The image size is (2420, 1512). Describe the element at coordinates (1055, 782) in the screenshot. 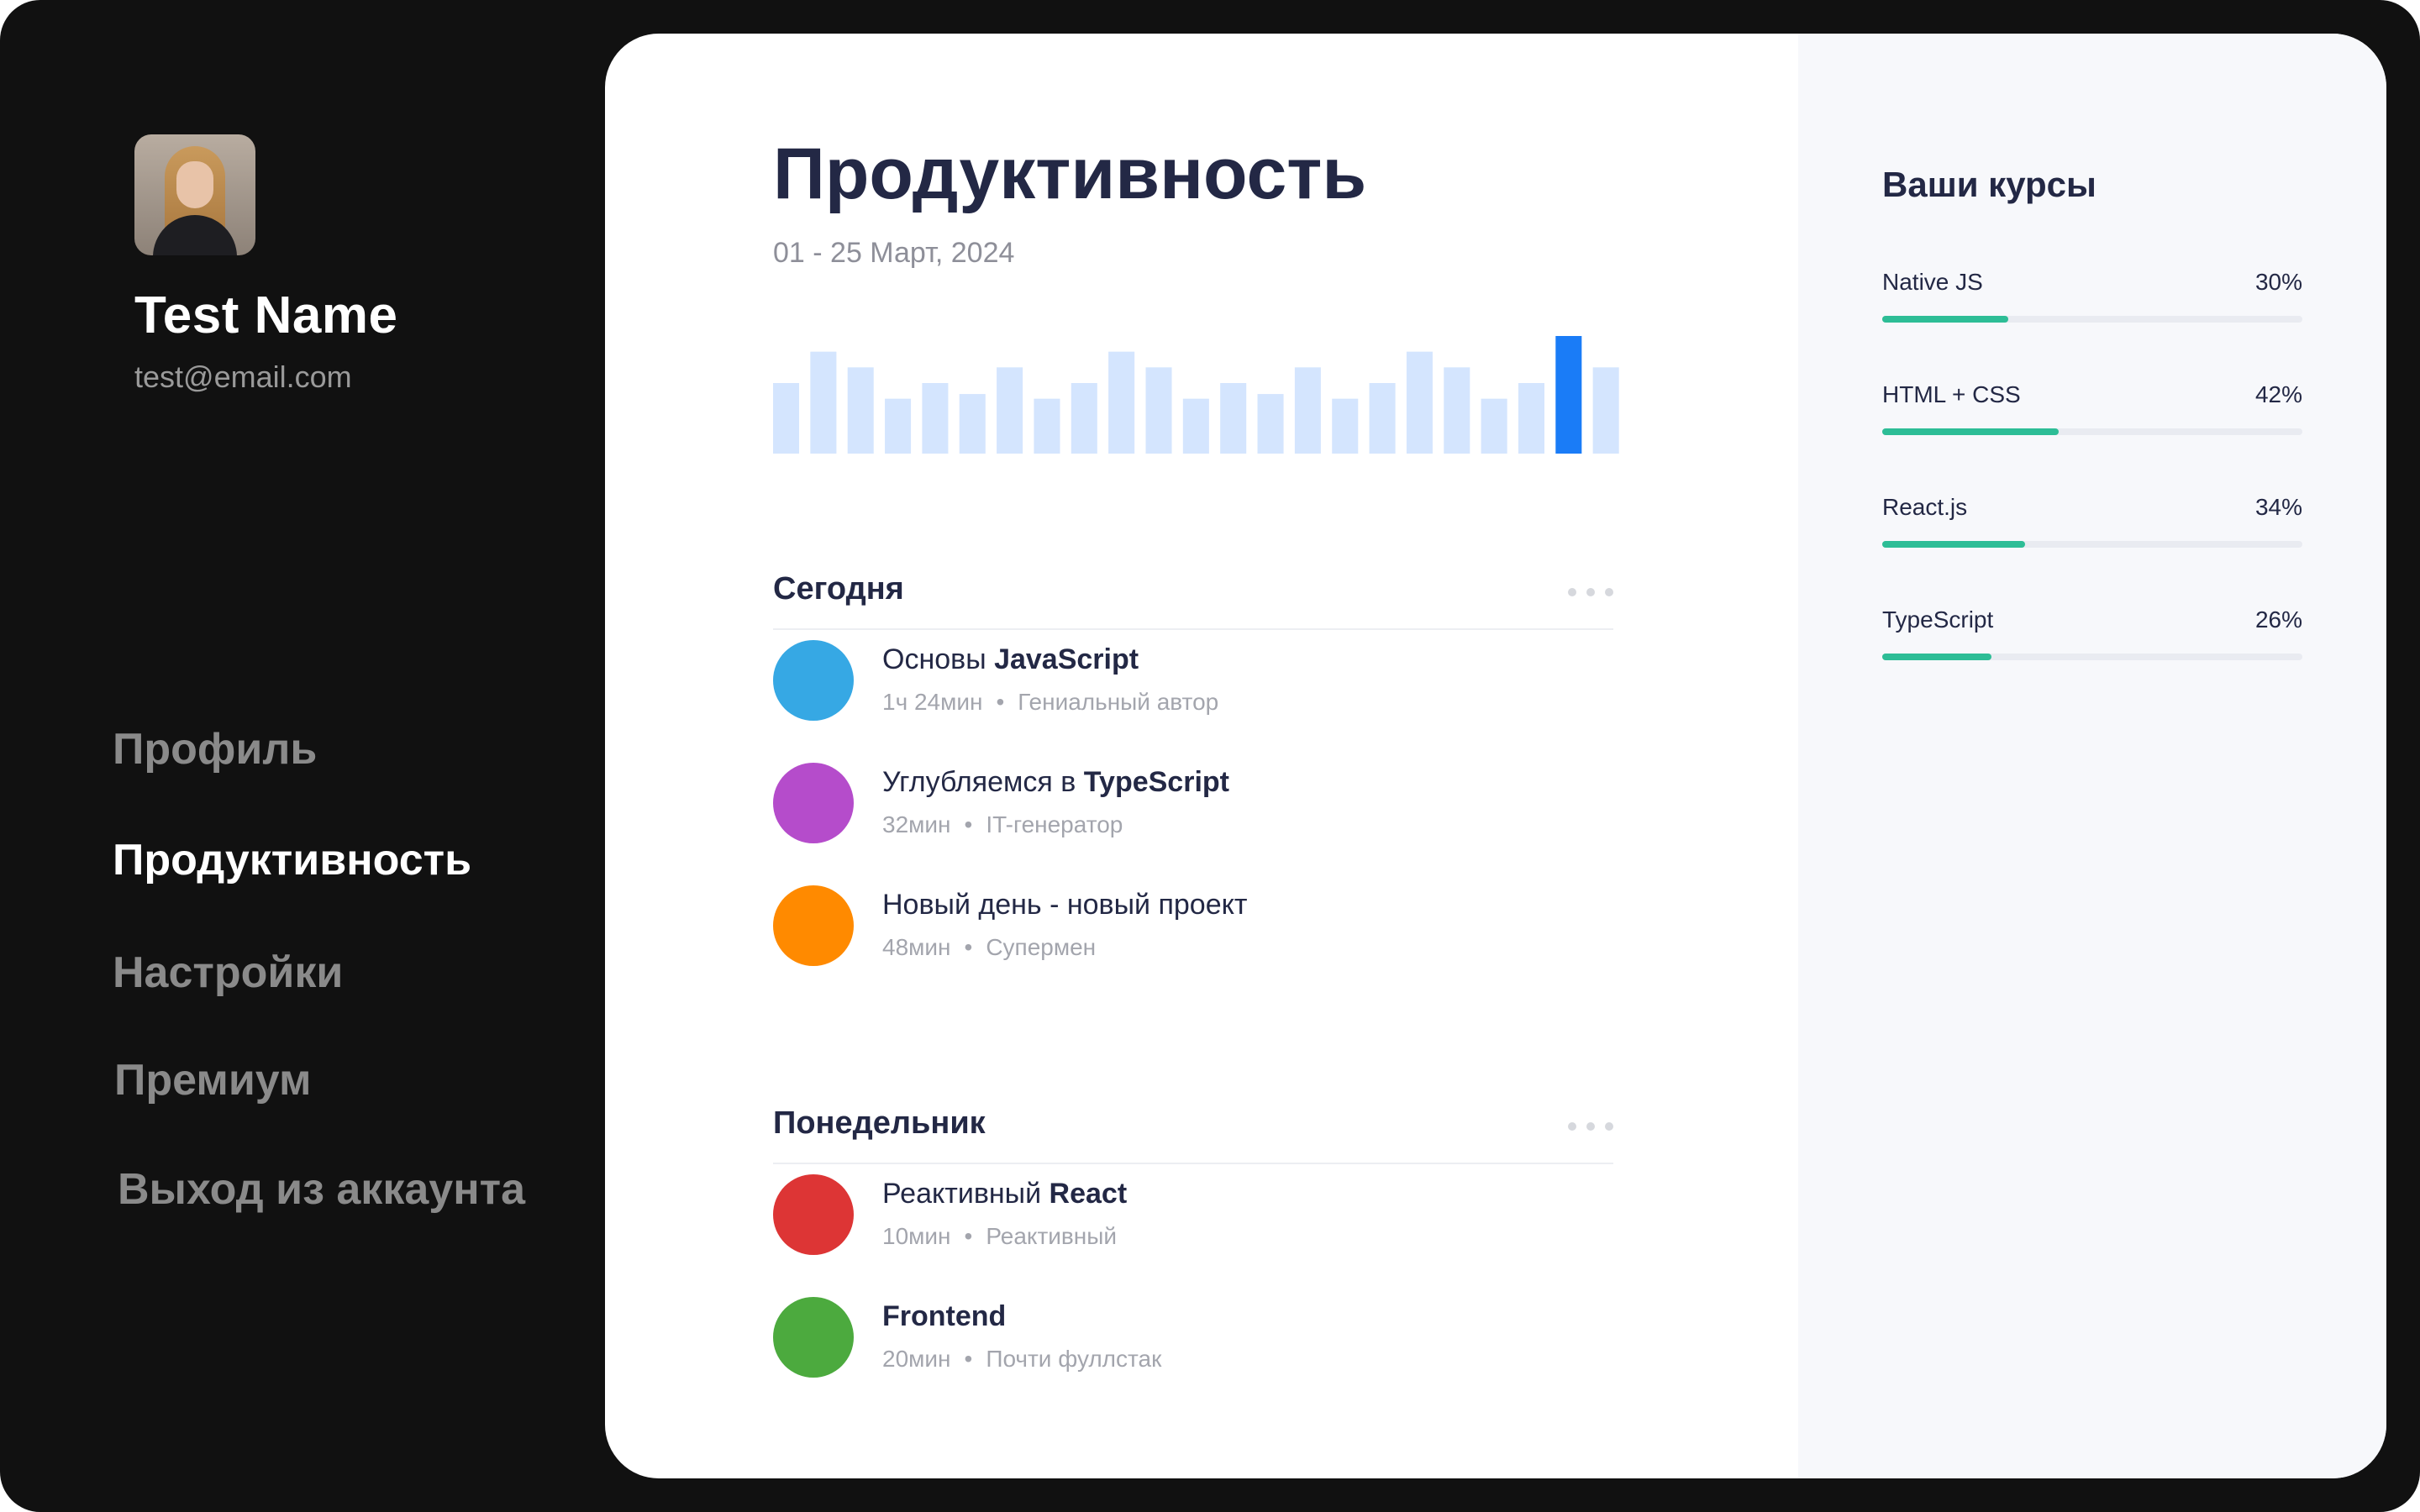

I see `task-title: Углубляемся в TypeScript` at that location.